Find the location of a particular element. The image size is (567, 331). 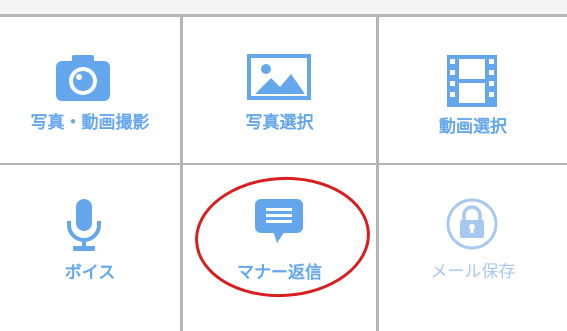

menu-item-photo-video-capture: 写真・動画撮影 is located at coordinates (90, 90).